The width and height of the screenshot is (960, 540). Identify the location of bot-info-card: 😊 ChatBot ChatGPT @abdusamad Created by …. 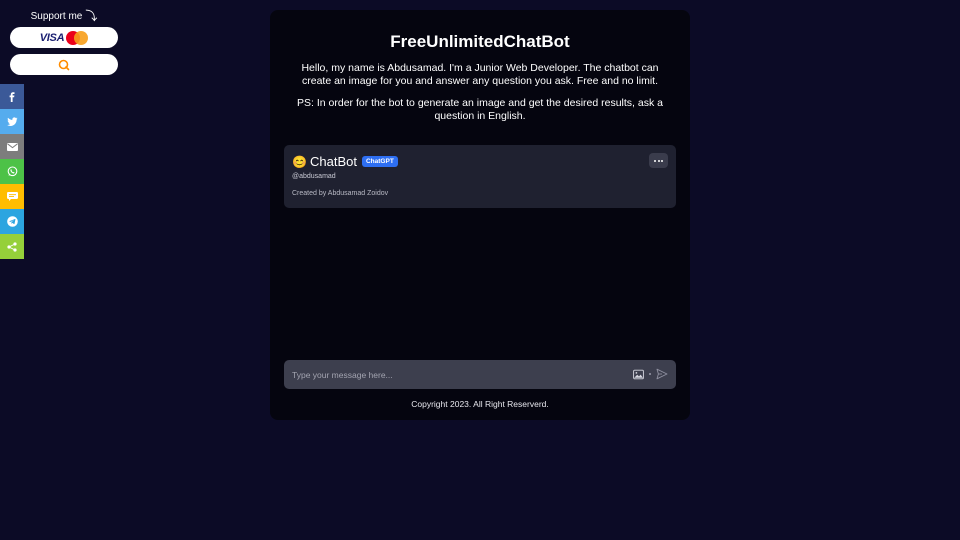
(480, 176).